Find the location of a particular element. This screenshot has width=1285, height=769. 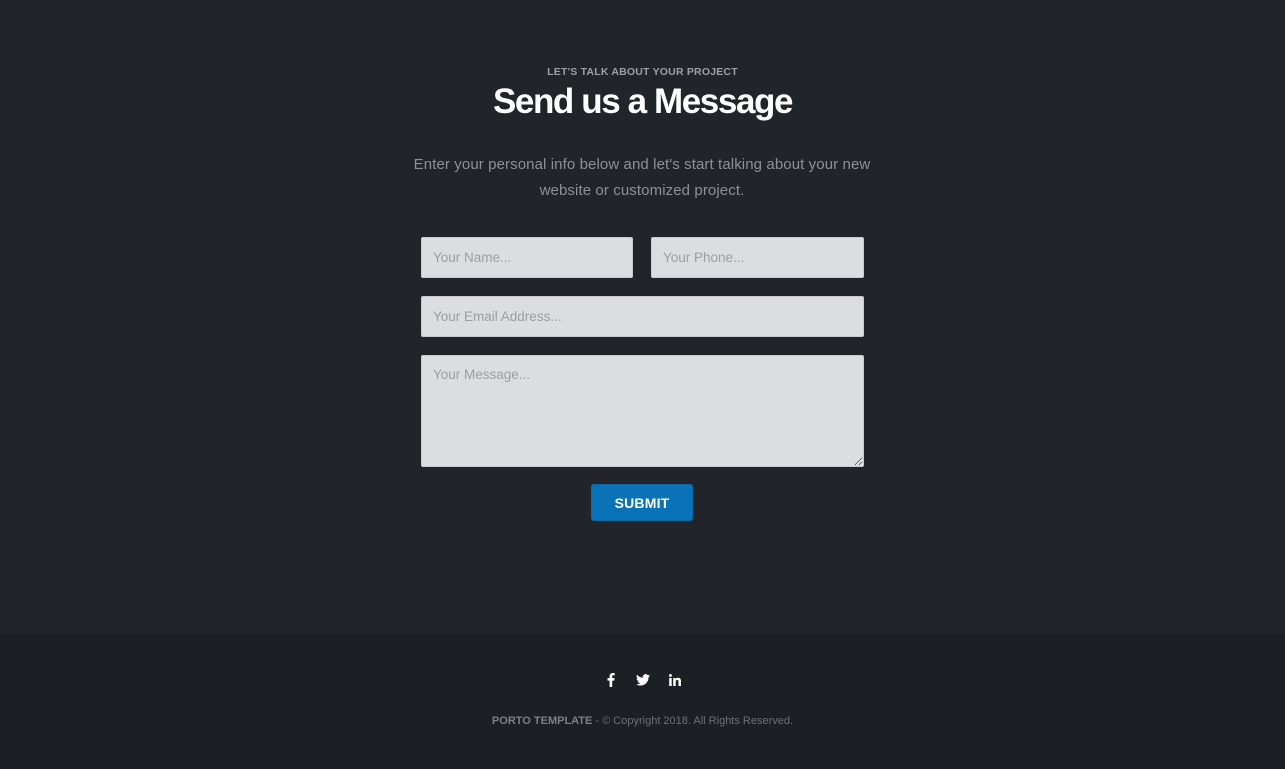

footer-brand: PORTO TEMPLATE is located at coordinates (542, 721).